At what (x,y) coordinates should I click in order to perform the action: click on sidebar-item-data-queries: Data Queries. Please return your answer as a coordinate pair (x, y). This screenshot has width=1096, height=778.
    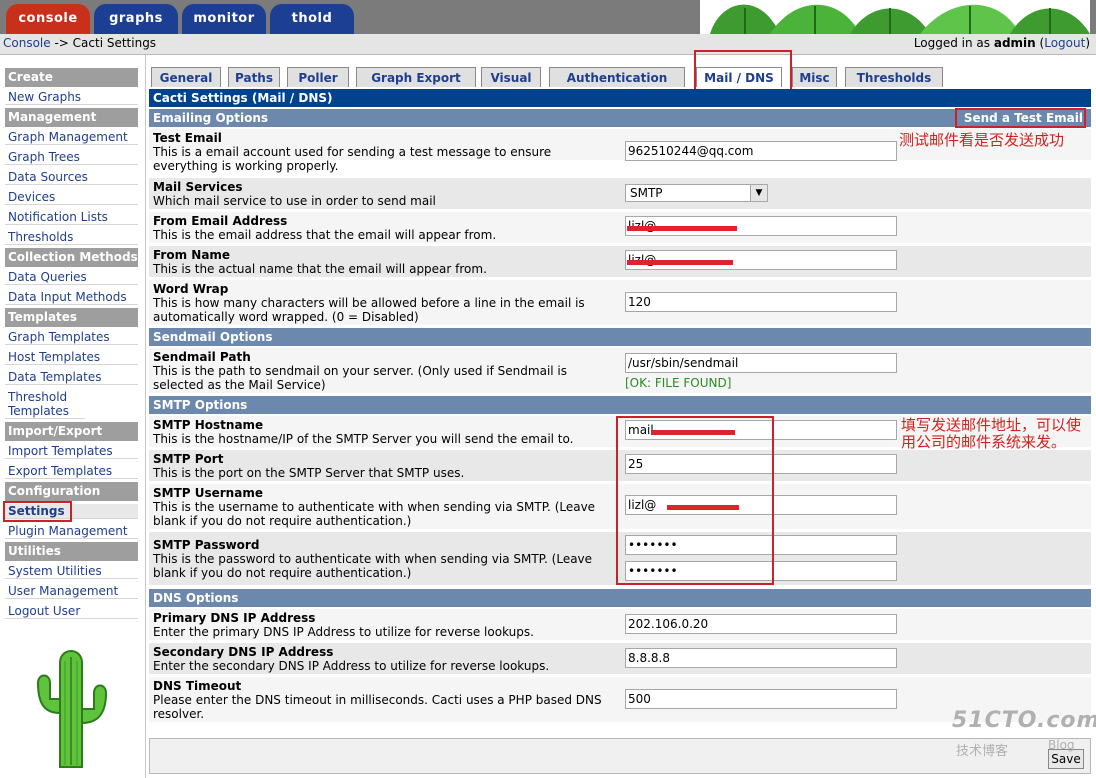
    Looking at the image, I should click on (71, 277).